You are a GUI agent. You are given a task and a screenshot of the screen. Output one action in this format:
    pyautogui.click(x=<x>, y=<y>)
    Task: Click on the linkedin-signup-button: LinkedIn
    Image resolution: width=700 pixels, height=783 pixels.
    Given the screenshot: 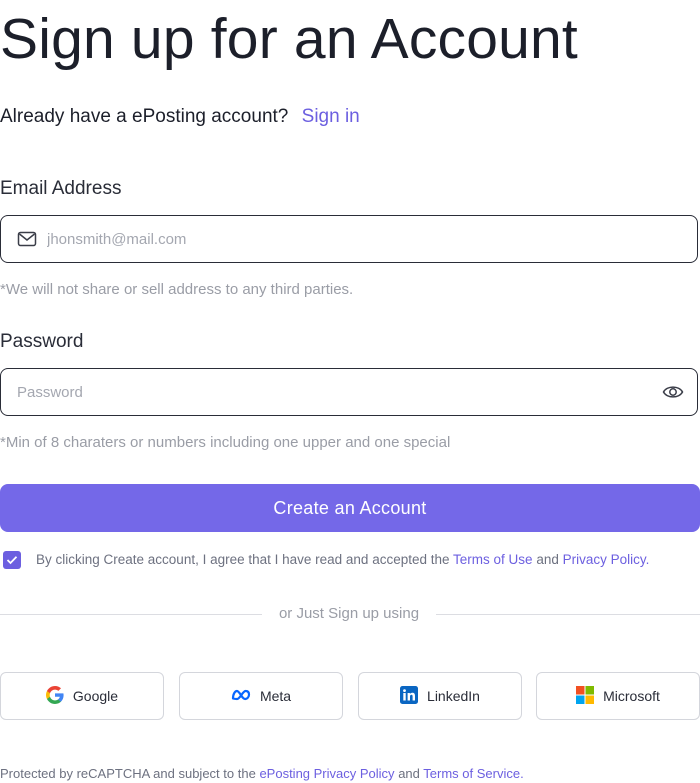 What is the action you would take?
    pyautogui.click(x=440, y=696)
    